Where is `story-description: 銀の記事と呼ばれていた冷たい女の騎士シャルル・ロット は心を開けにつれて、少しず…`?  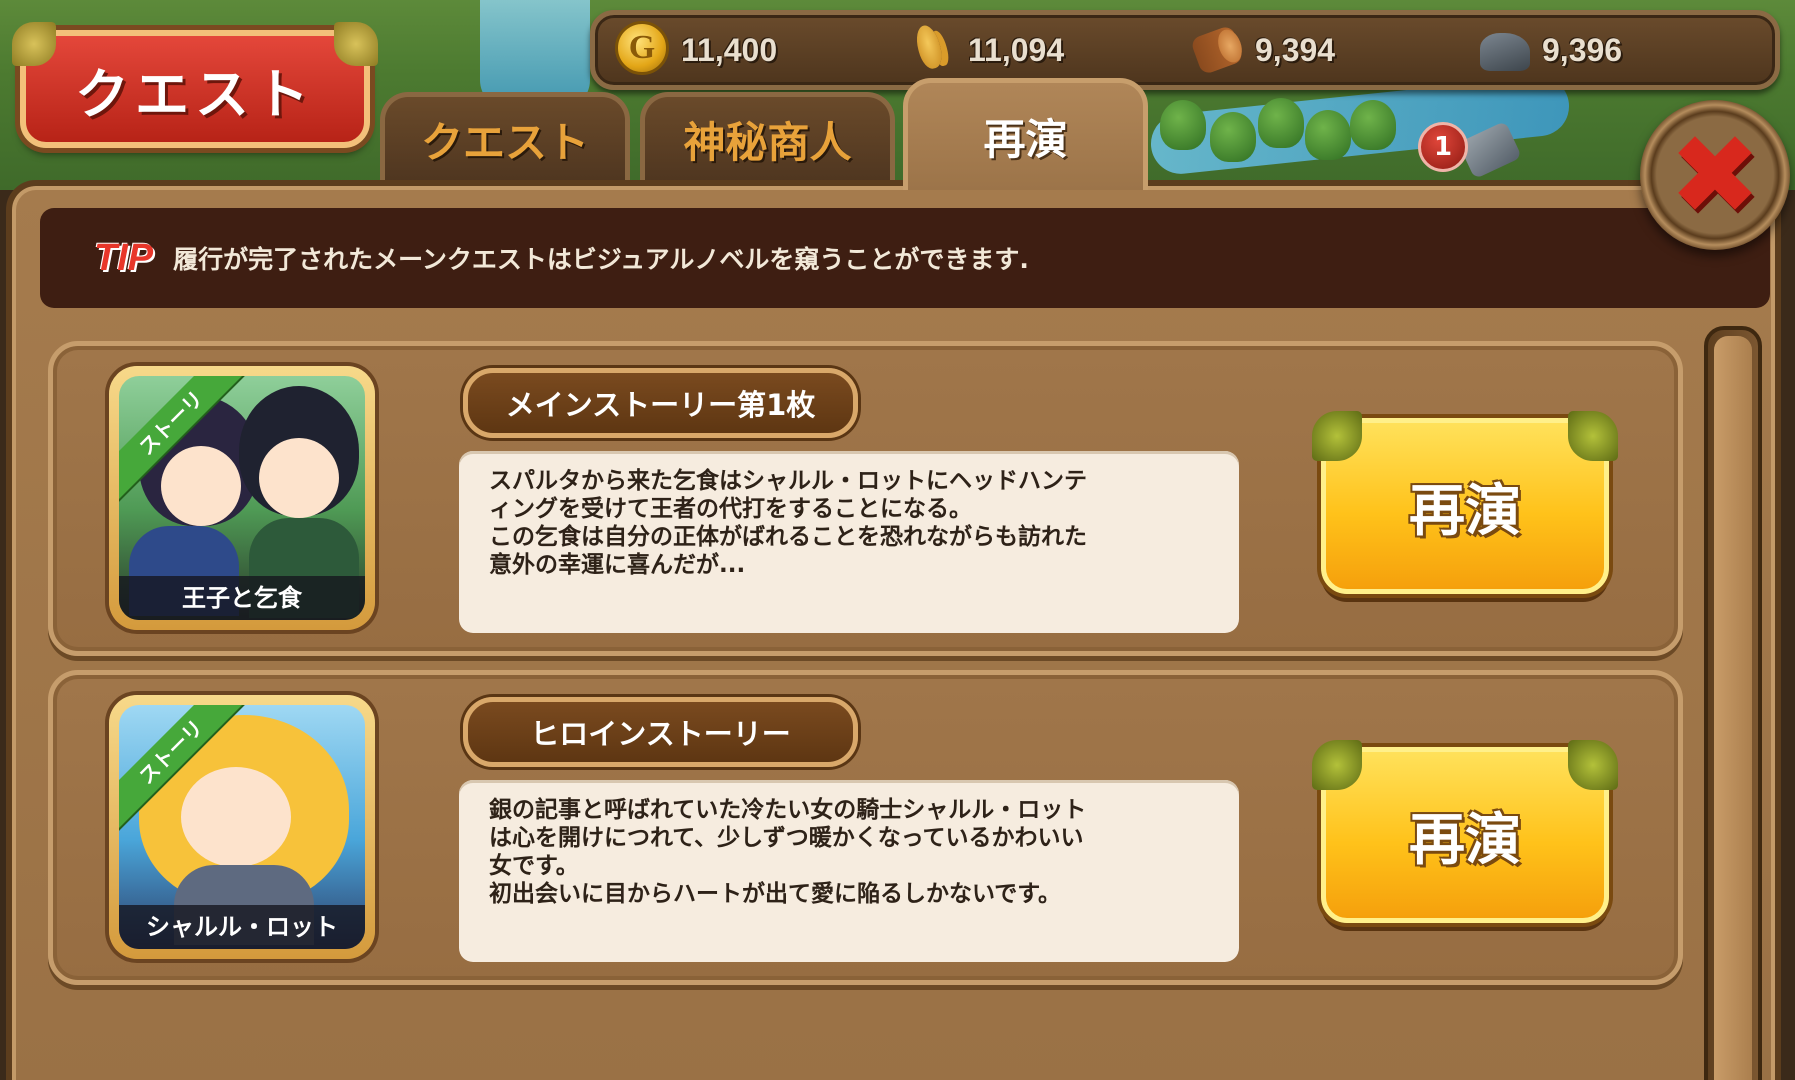
story-description: 銀の記事と呼ばれていた冷たい女の騎士シャルル・ロット は心を開けにつれて、少しず… is located at coordinates (849, 871).